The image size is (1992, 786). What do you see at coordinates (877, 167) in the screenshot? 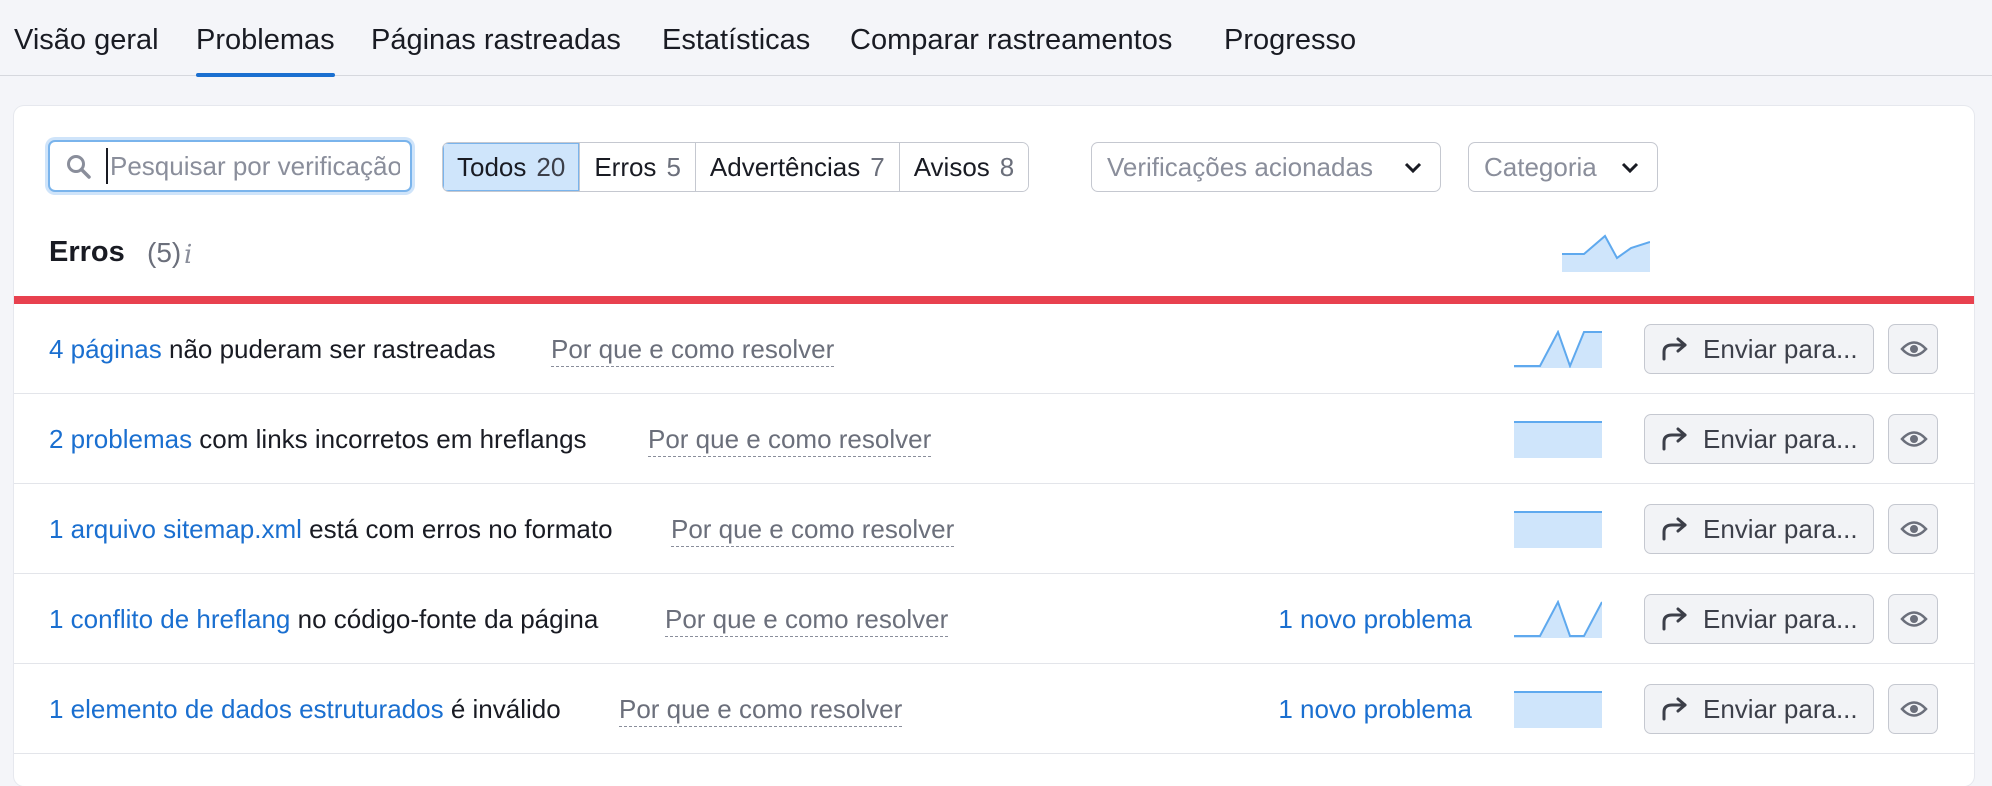
I see `filter-count: 7` at bounding box center [877, 167].